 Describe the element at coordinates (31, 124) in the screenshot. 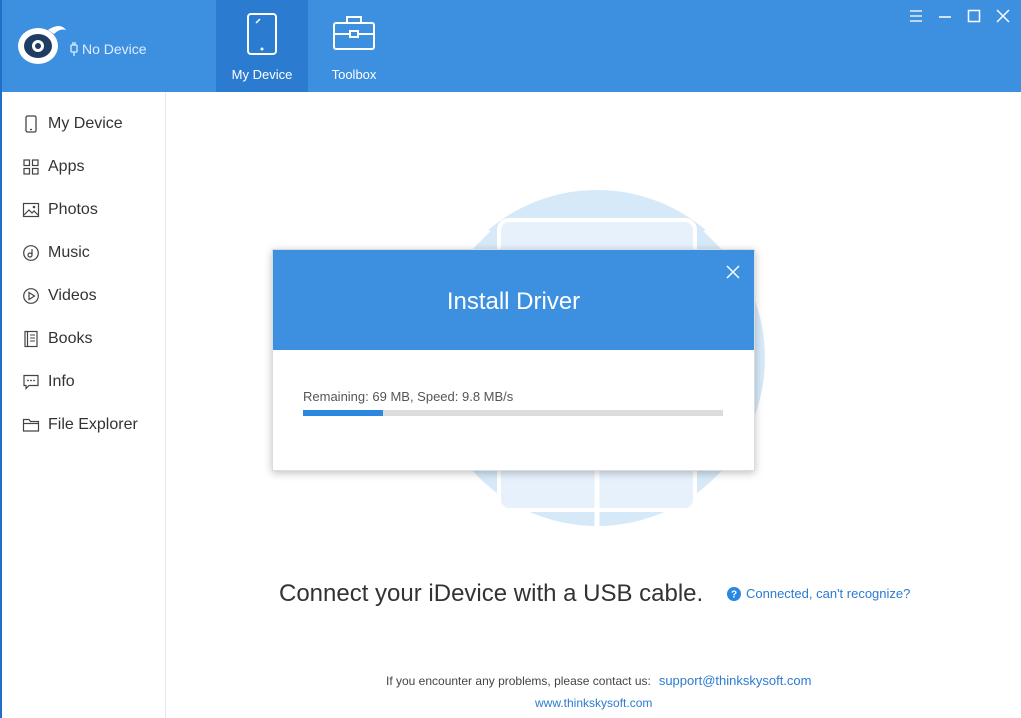

I see `phone-icon` at that location.